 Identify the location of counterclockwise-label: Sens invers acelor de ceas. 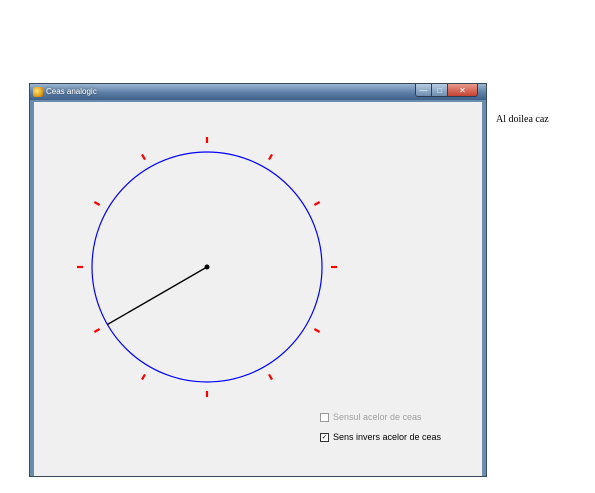
(387, 437).